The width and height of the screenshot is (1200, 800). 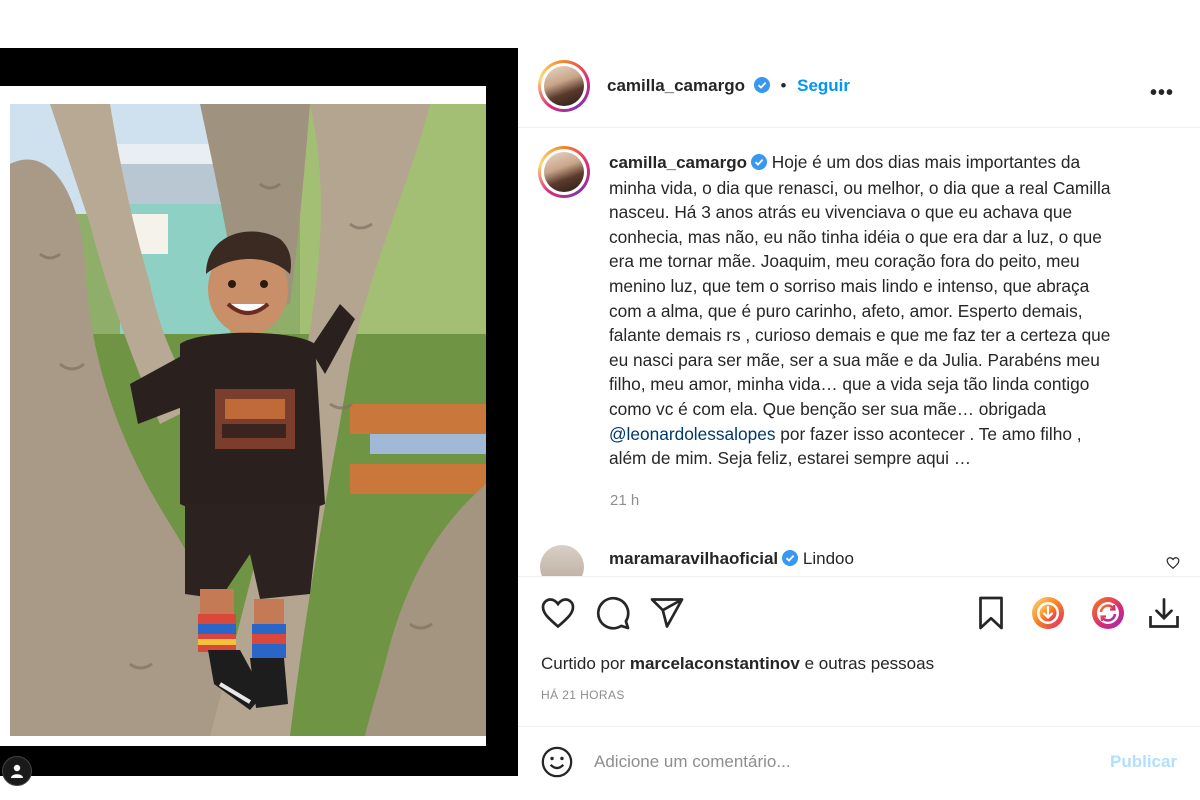 I want to click on publish-button: Publicar, so click(x=1143, y=762).